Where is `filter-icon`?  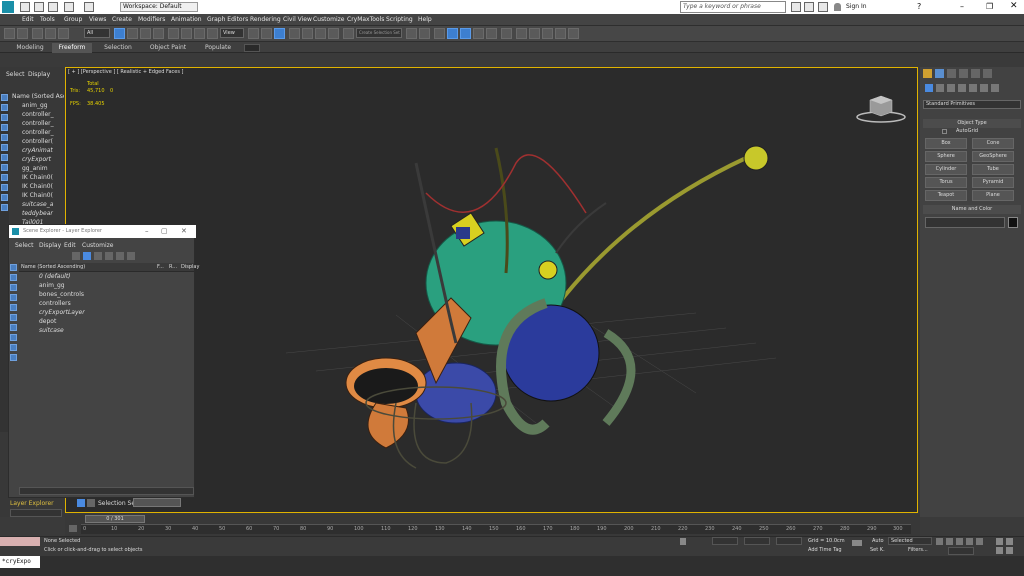 filter-icon is located at coordinates (131, 256).